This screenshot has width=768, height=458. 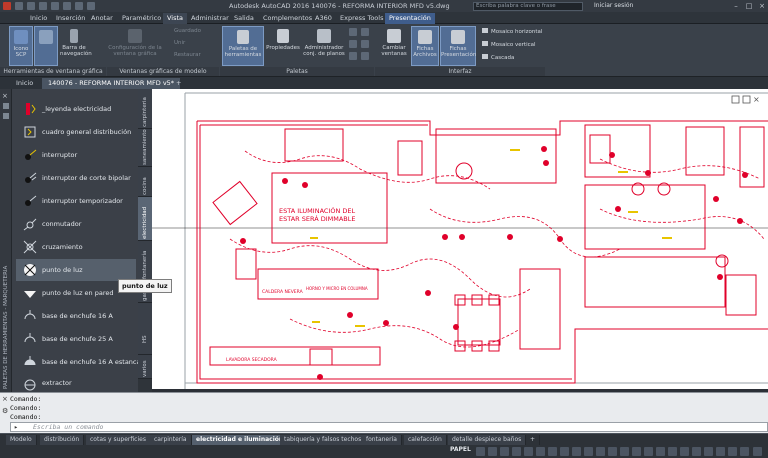 What do you see at coordinates (102, 18) in the screenshot?
I see `tab-anotar: Anotar` at bounding box center [102, 18].